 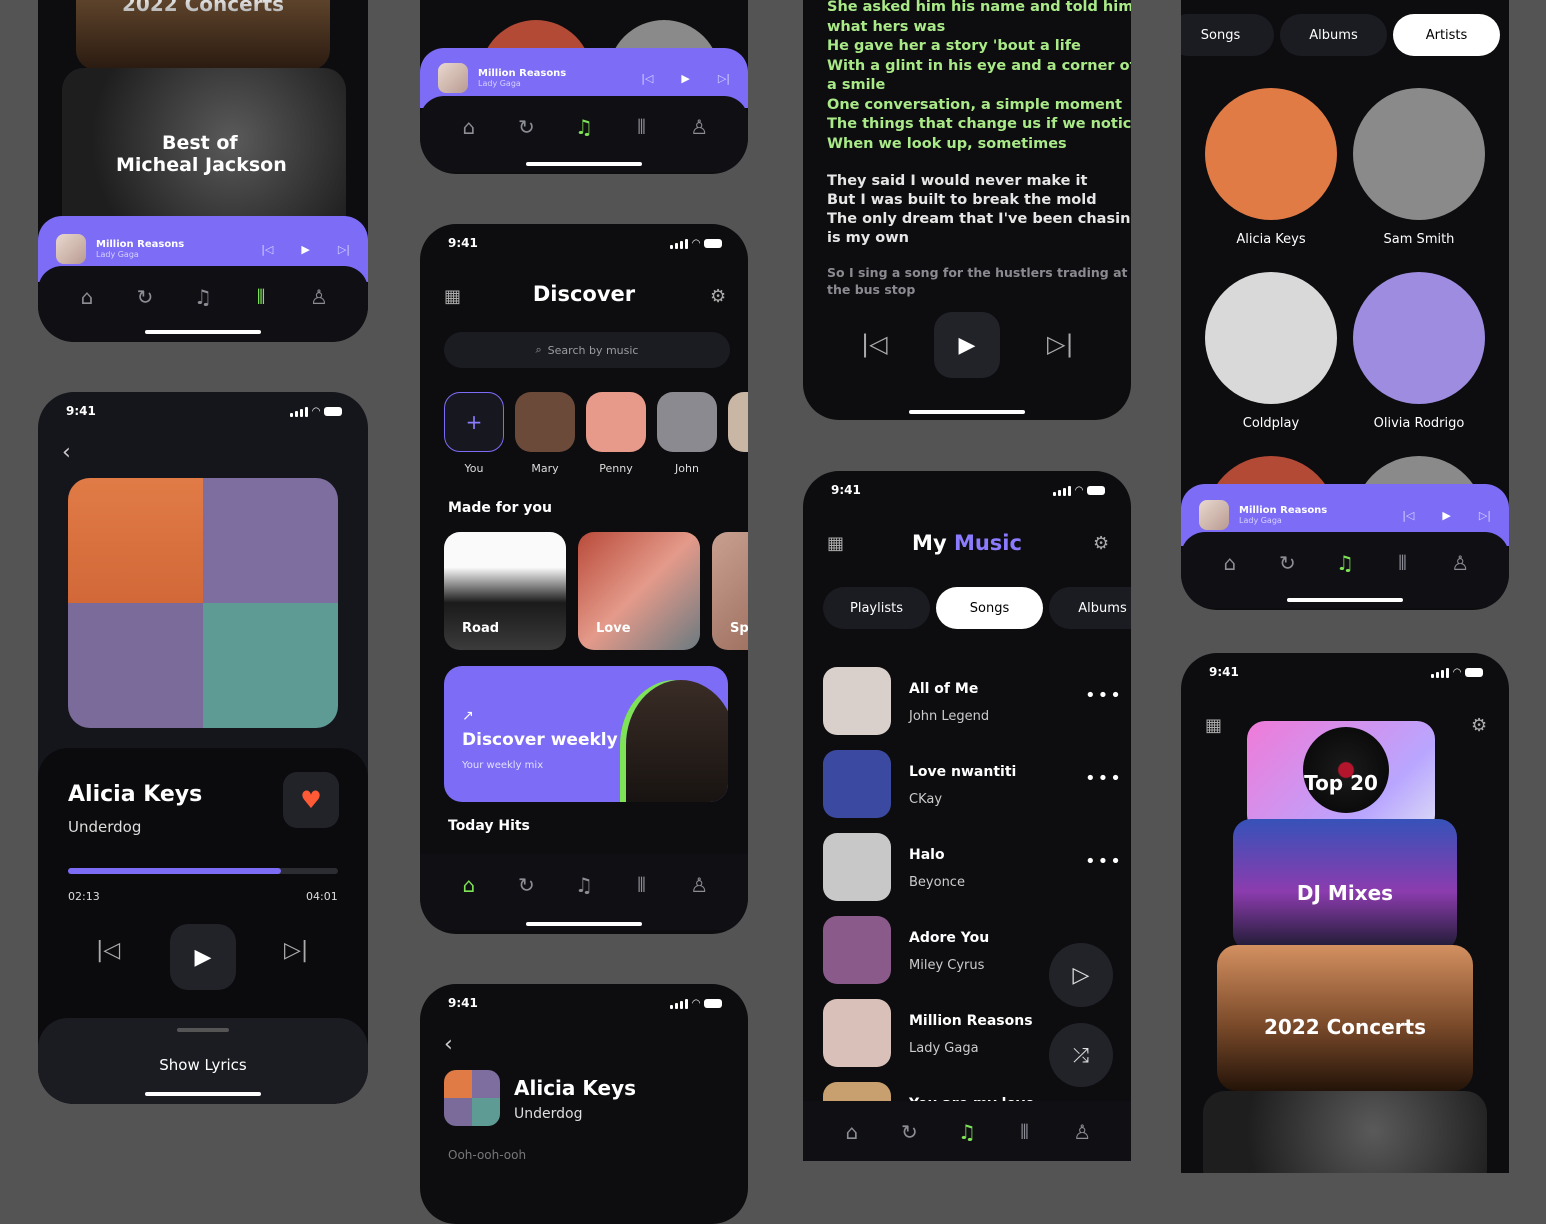 What do you see at coordinates (545, 468) in the screenshot?
I see `friend-name: Mary` at bounding box center [545, 468].